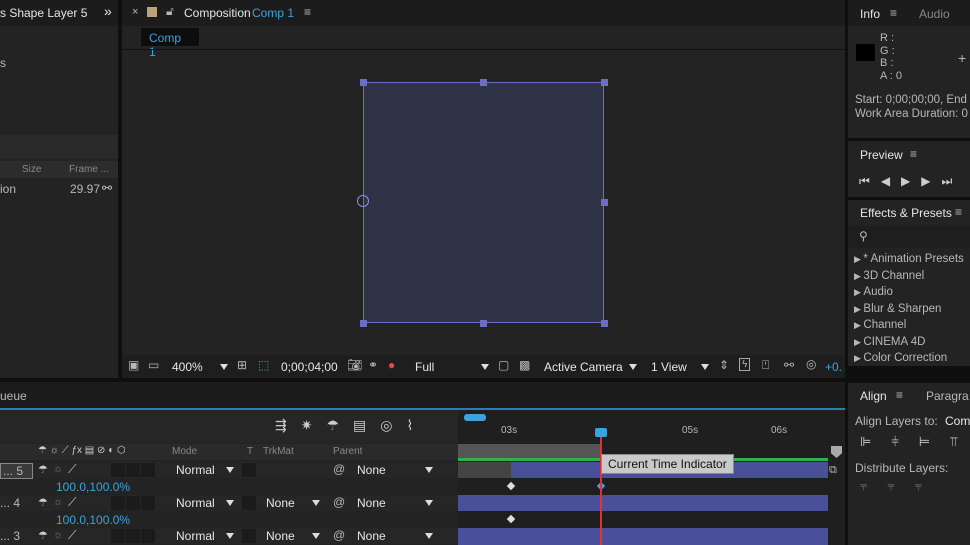 The width and height of the screenshot is (970, 545). I want to click on fast-preview-icon: ϟ, so click(745, 364).